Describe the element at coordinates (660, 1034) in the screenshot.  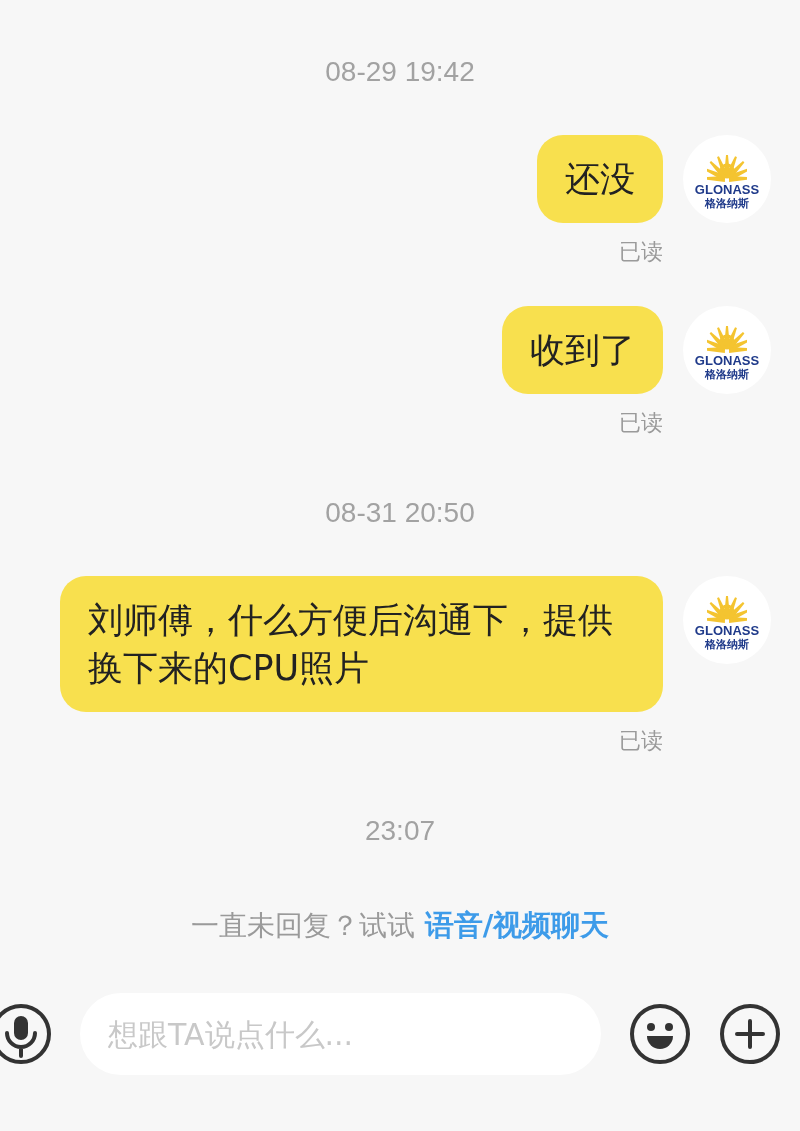
I see `emoji-icon` at that location.